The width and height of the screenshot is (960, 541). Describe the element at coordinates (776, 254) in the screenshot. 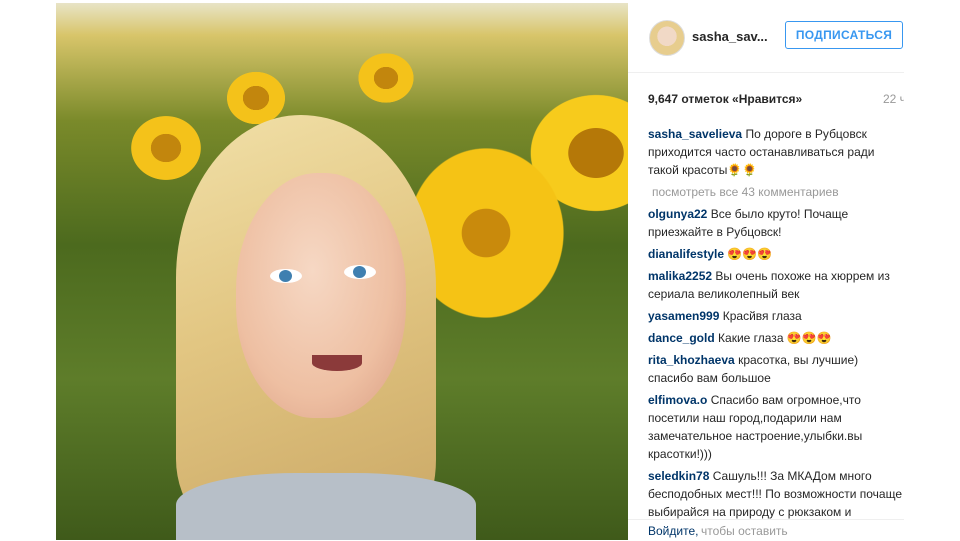

I see `comment: dianalifestyle 😍😍😍` at that location.